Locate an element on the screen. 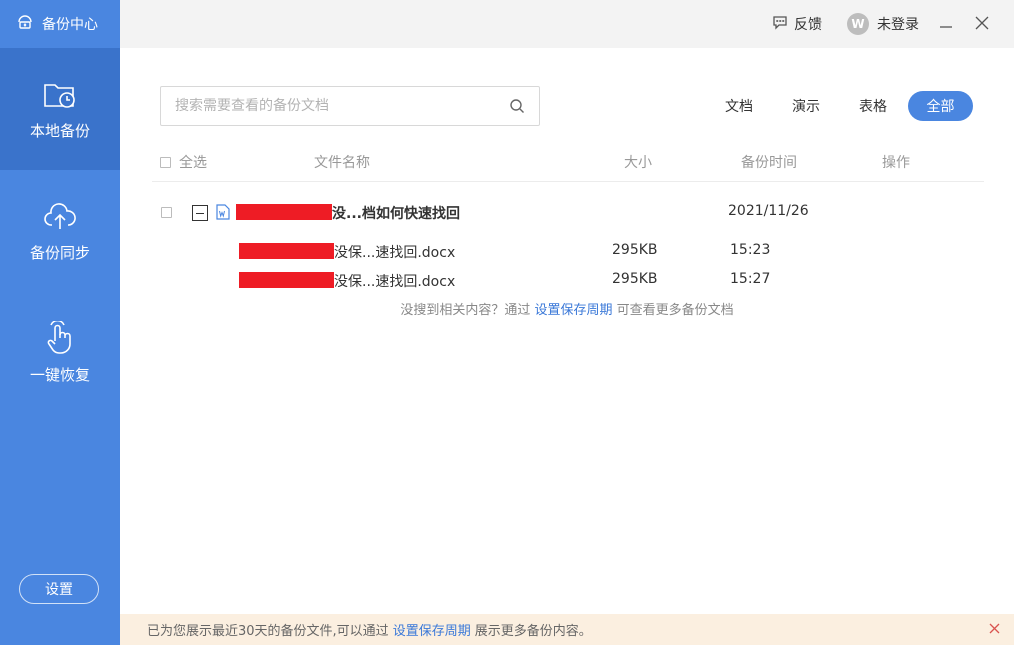  set-retention-link: 设置保存周期 is located at coordinates (573, 310).